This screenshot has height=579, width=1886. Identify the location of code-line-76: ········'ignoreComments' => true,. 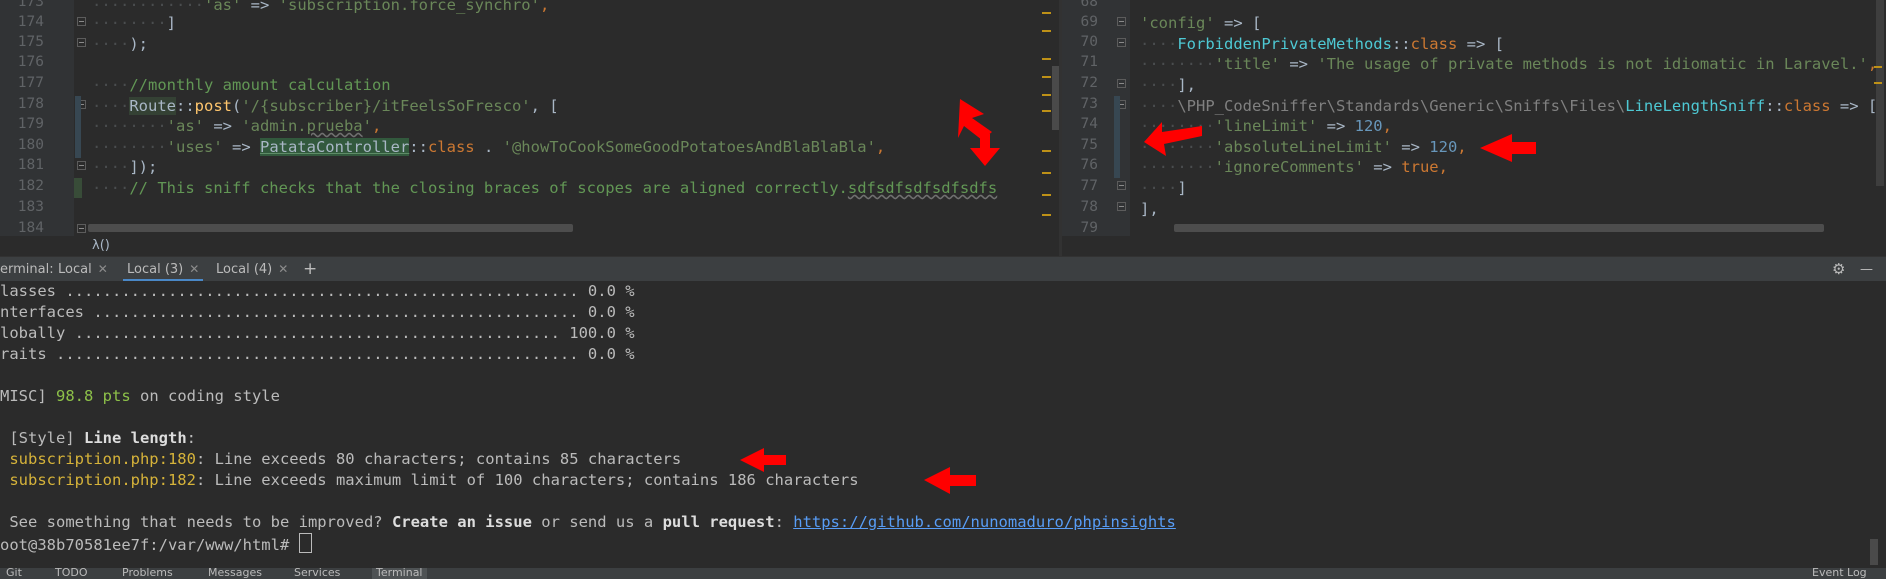
(1294, 167).